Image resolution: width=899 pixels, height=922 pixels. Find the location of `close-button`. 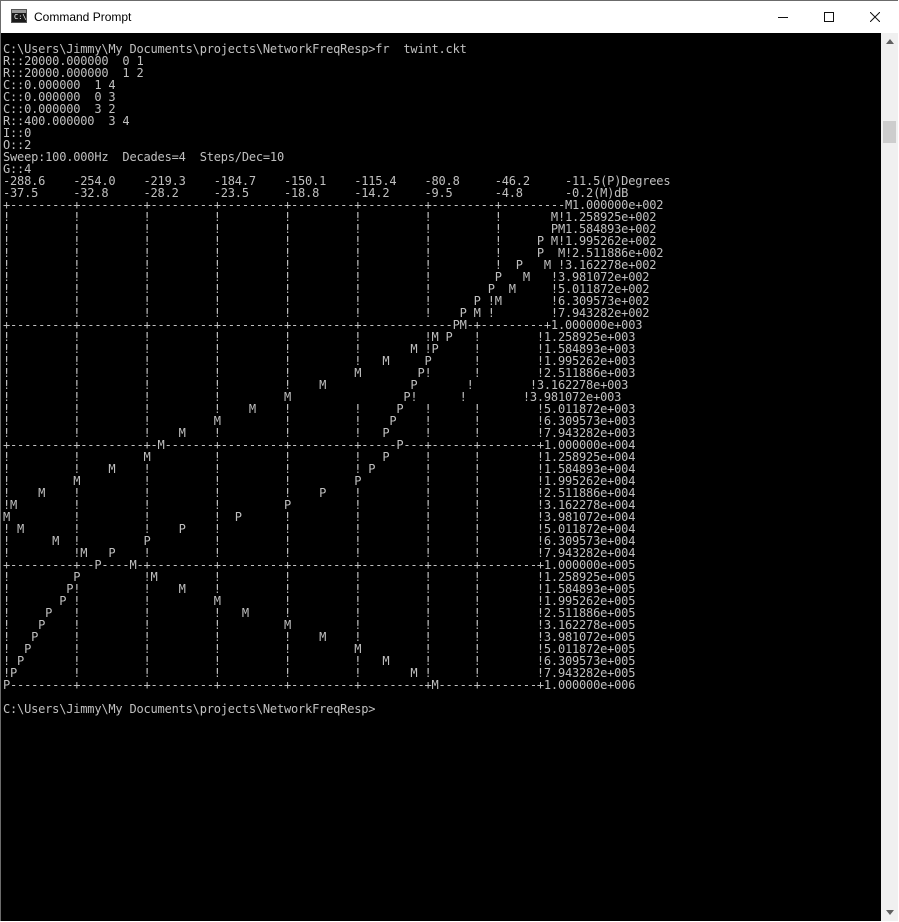

close-button is located at coordinates (875, 17).